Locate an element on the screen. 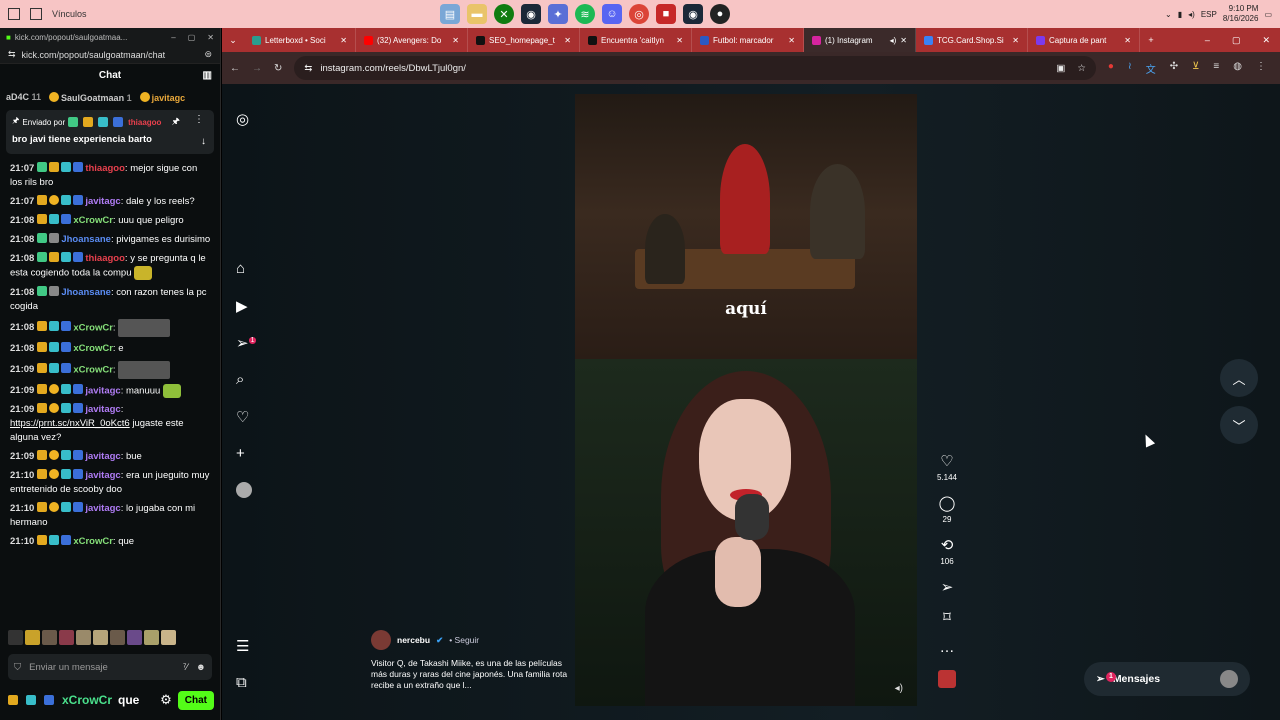 The height and width of the screenshot is (720, 1280). comment-icon: ◯ is located at coordinates (947, 504).